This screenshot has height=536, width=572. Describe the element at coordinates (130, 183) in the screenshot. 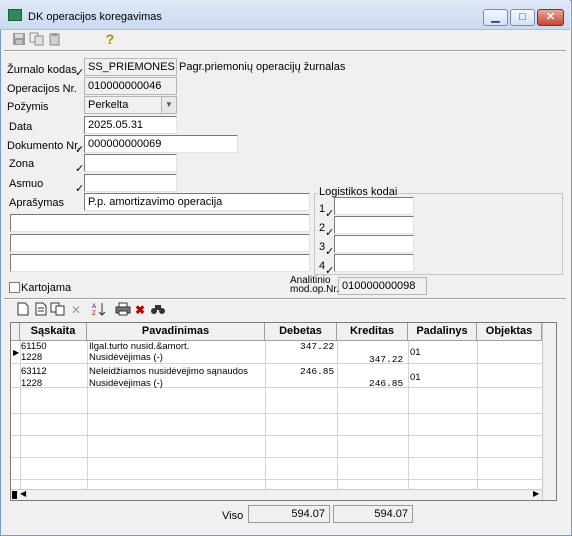

I see `person-field` at that location.